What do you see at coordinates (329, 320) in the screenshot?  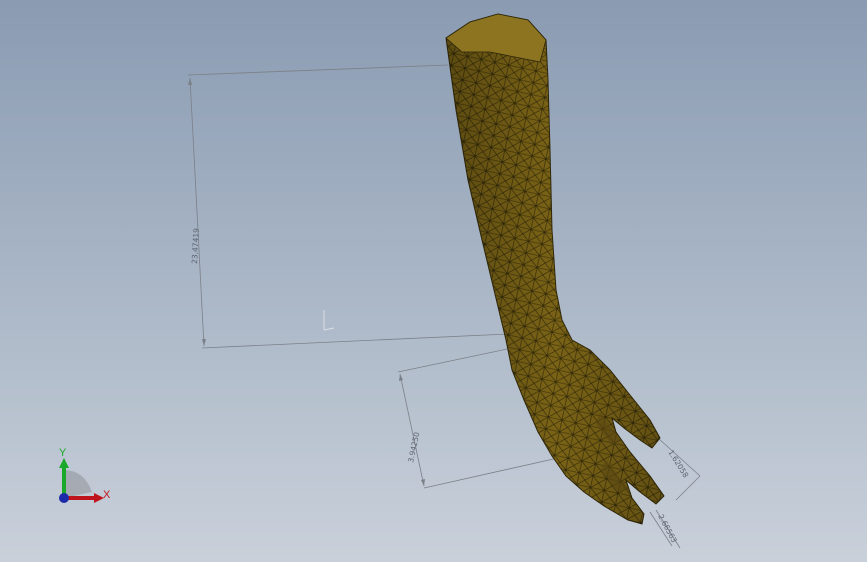 I see `origin-marker-icon` at bounding box center [329, 320].